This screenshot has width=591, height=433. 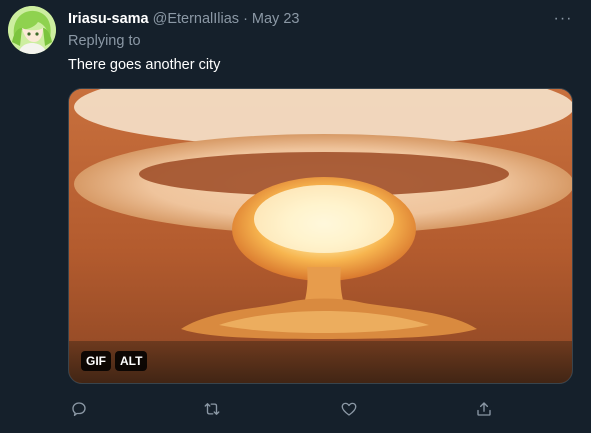 I want to click on like-icon, so click(x=349, y=409).